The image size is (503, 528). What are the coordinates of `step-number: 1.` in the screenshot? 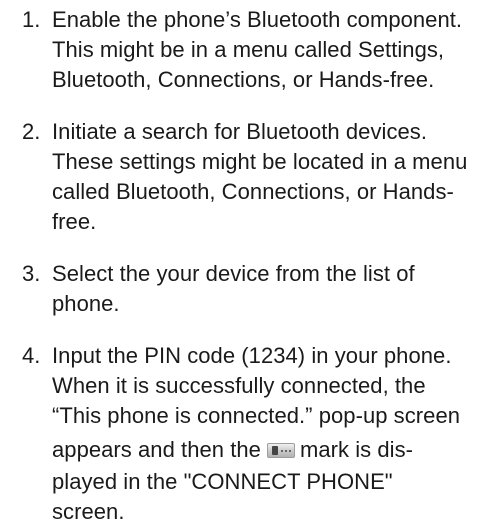 It's located at (31, 19).